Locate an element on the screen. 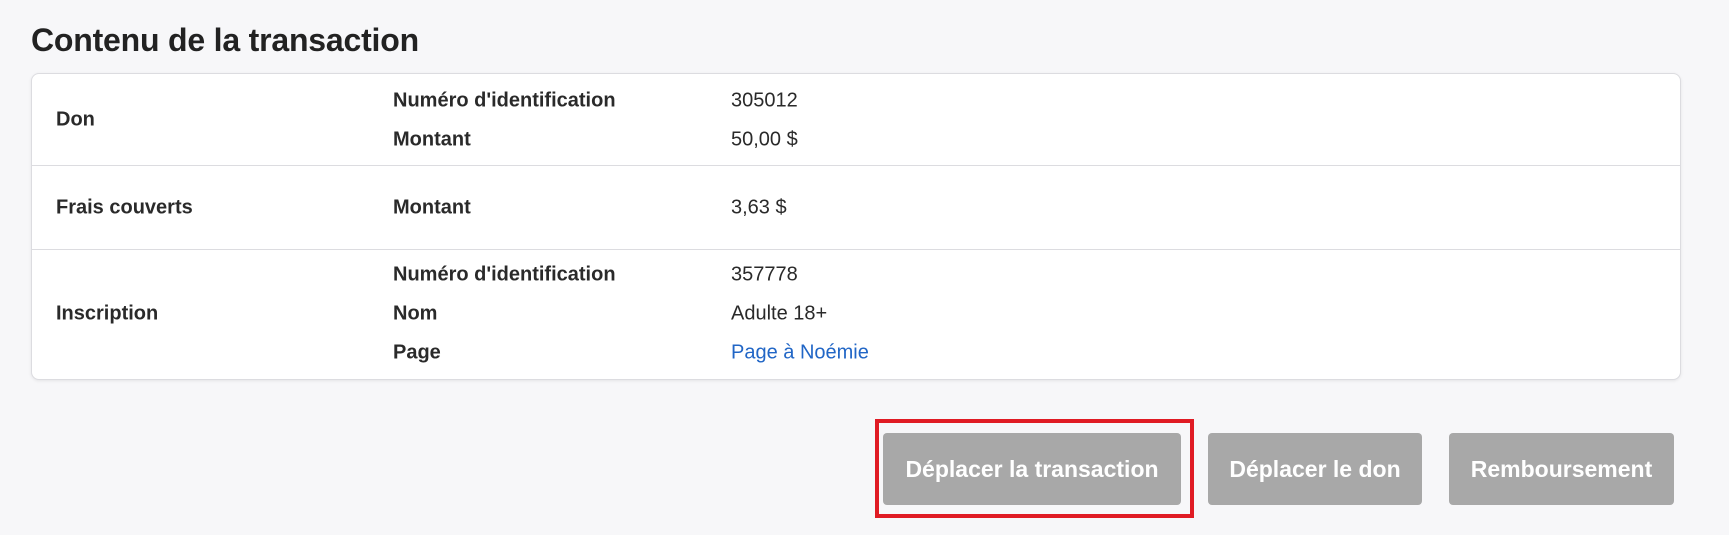 The width and height of the screenshot is (1729, 535). row-label-don: Don is located at coordinates (75, 119).